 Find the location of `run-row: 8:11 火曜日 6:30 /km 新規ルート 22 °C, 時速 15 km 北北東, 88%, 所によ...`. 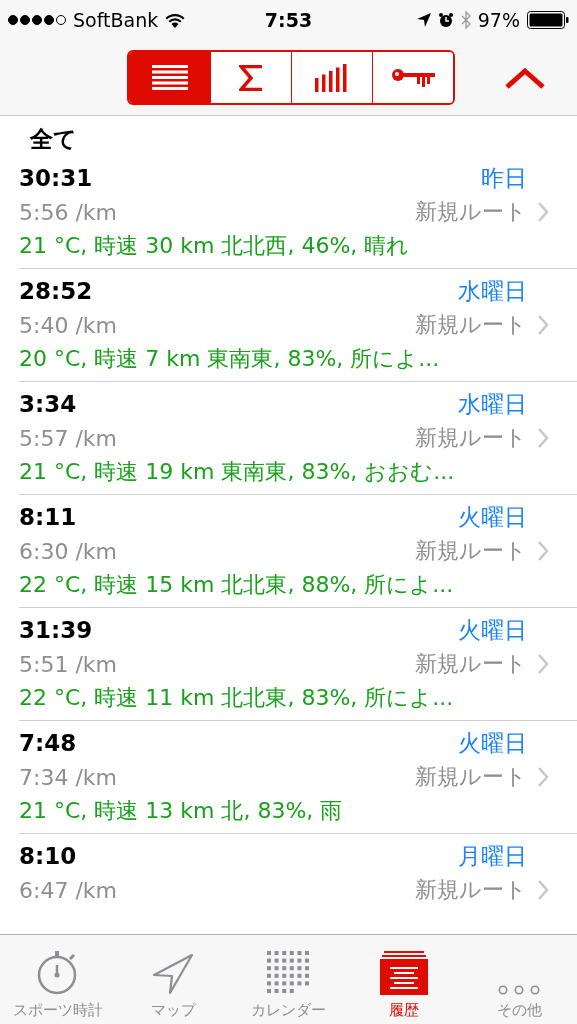

run-row: 8:11 火曜日 6:30 /km 新規ルート 22 °C, 時速 15 km 北北東, 88%, 所によ... is located at coordinates (298, 551).